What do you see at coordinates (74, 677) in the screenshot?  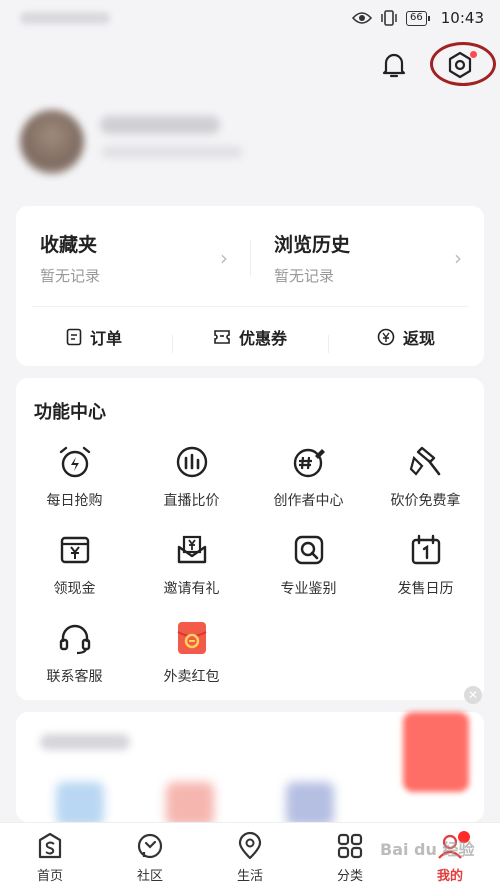 I see `customer-service-label: 联系客服` at bounding box center [74, 677].